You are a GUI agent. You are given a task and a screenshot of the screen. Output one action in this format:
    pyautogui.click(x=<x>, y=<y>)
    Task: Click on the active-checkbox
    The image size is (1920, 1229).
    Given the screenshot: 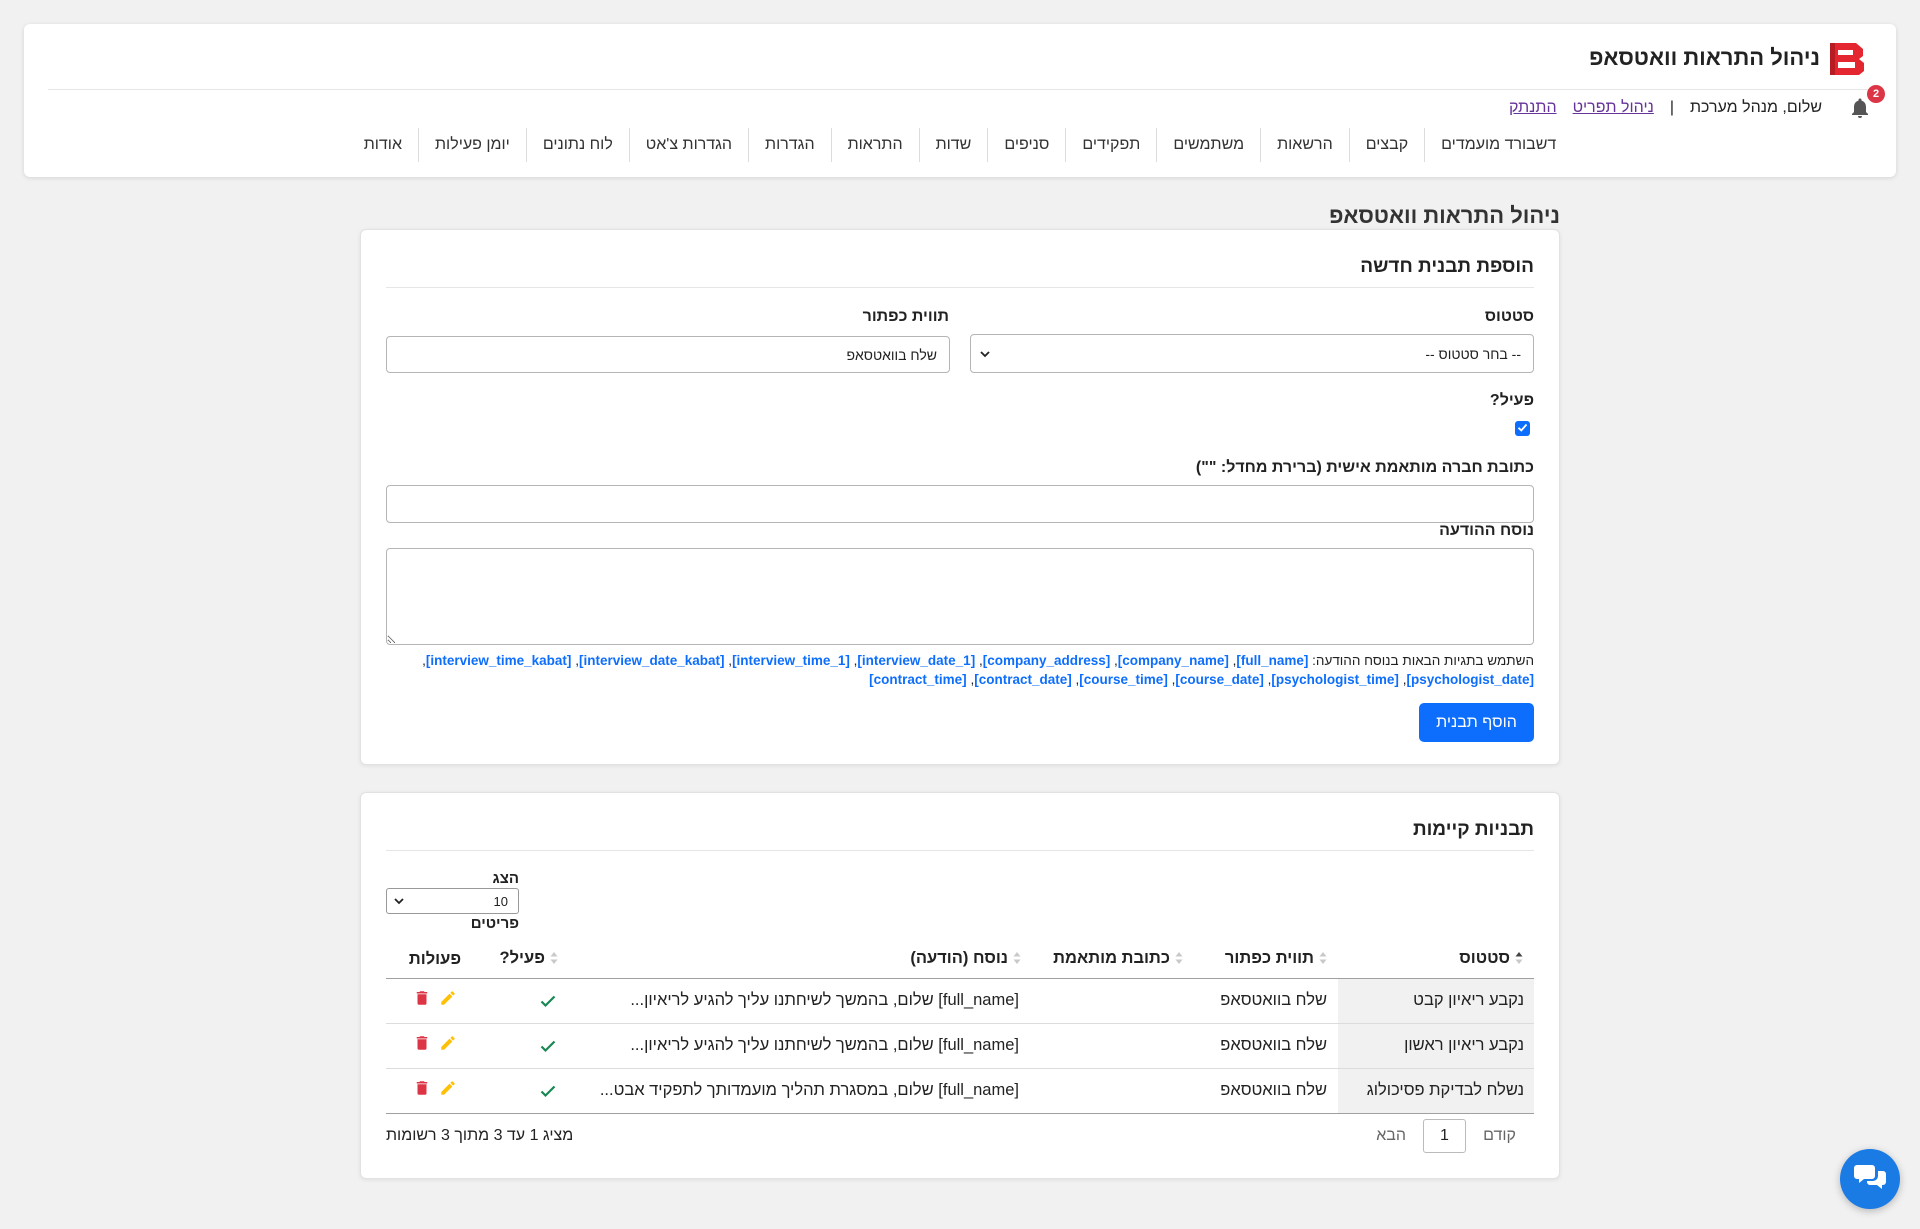 What is the action you would take?
    pyautogui.click(x=1522, y=428)
    